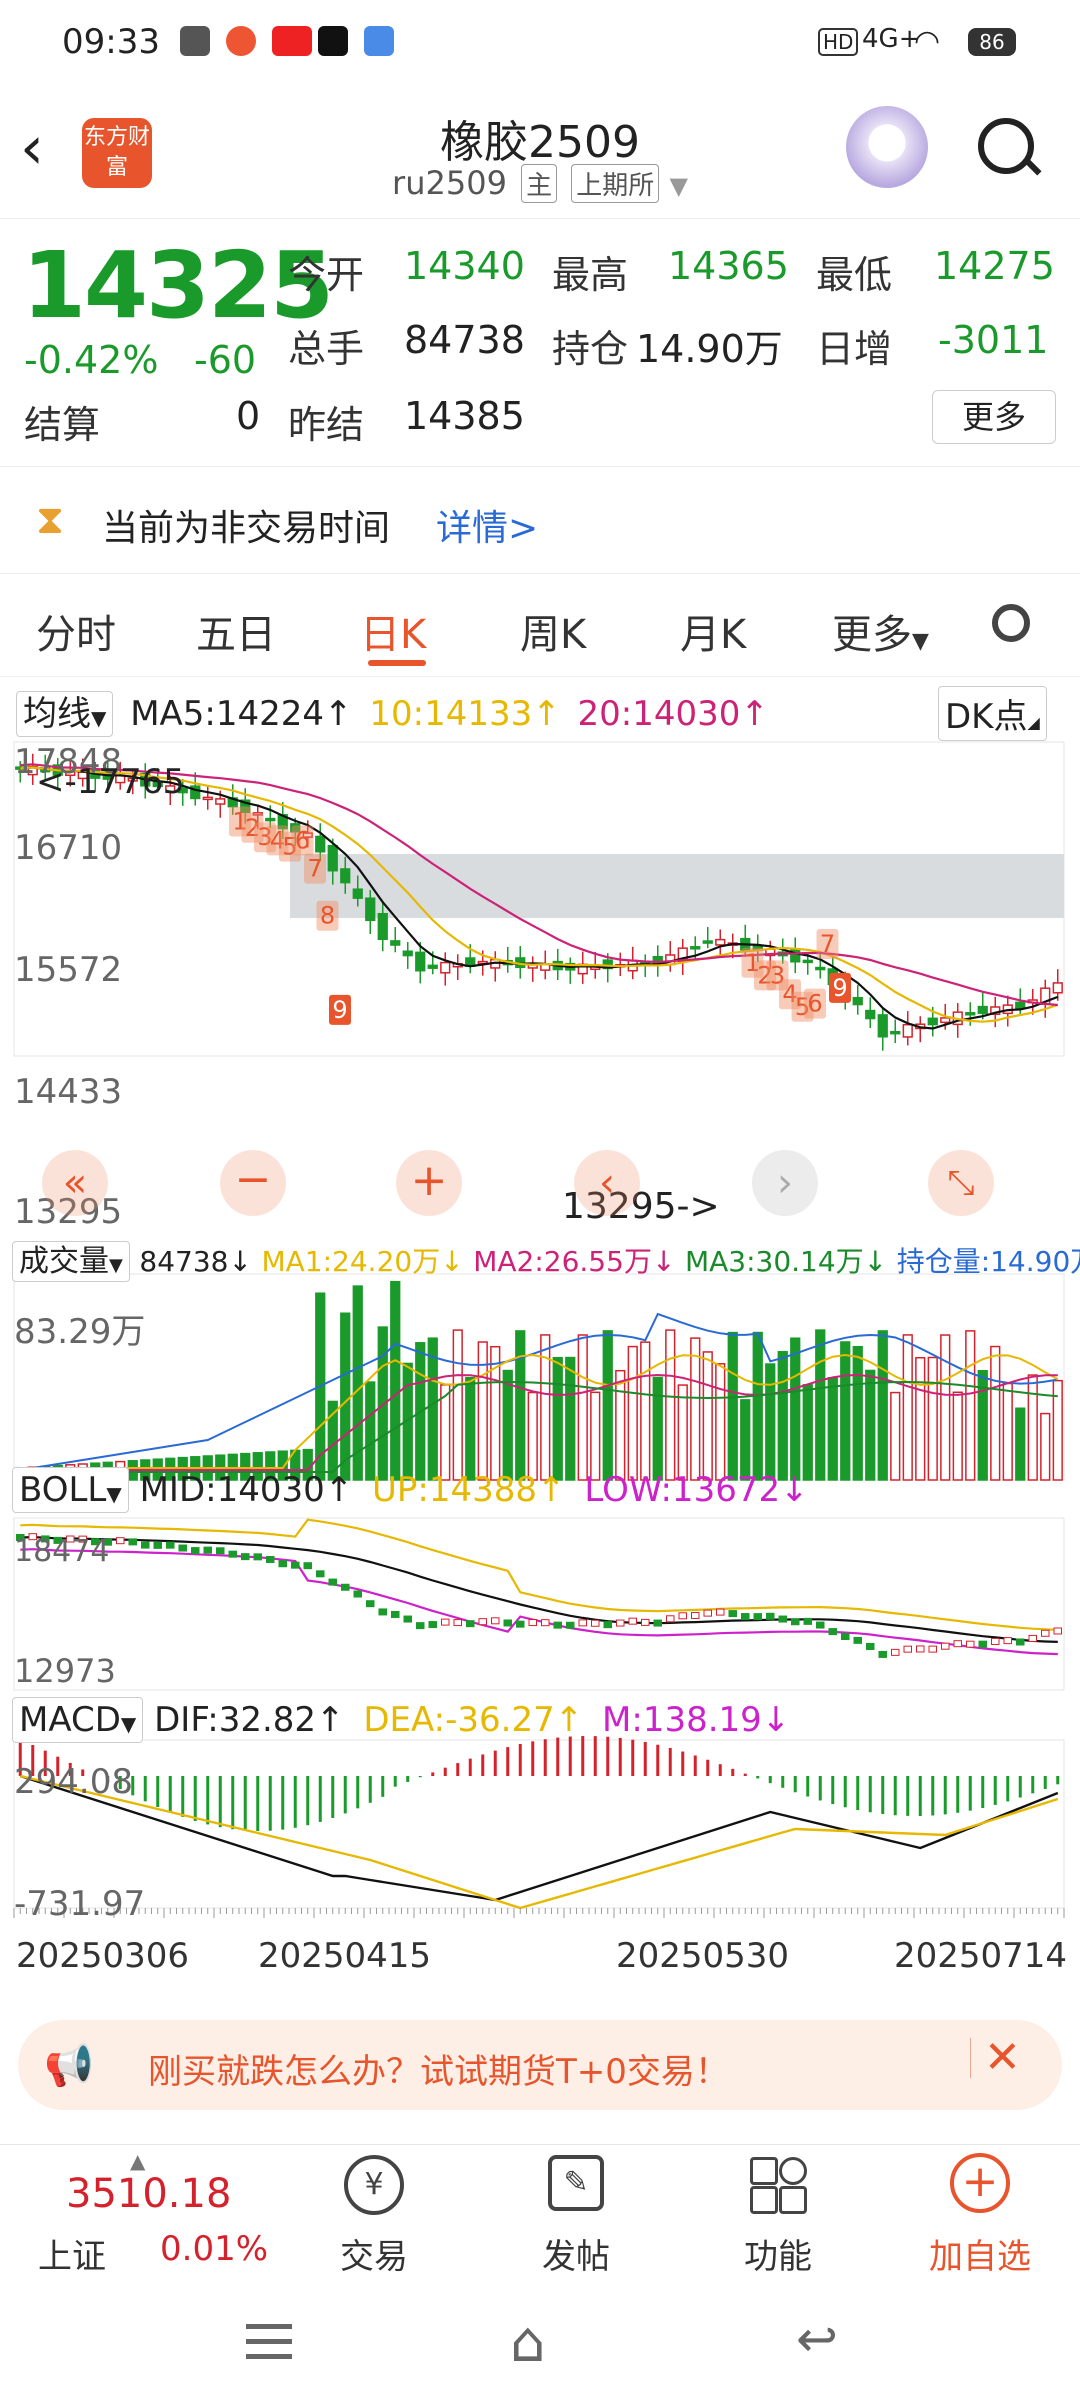 Image resolution: width=1080 pixels, height=2408 pixels. Describe the element at coordinates (992, 713) in the screenshot. I see `dk-point-button: DK点◢` at that location.